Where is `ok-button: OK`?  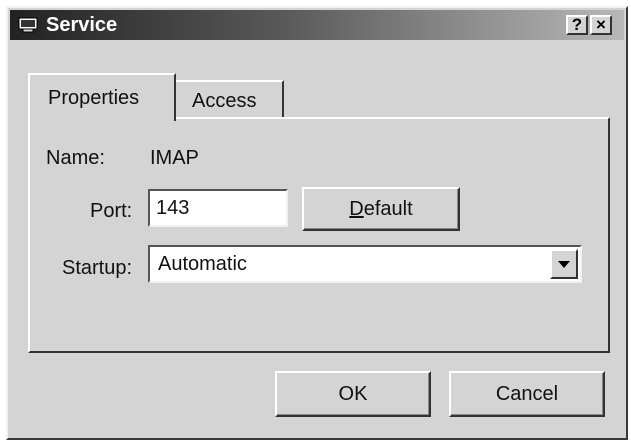 ok-button: OK is located at coordinates (353, 394).